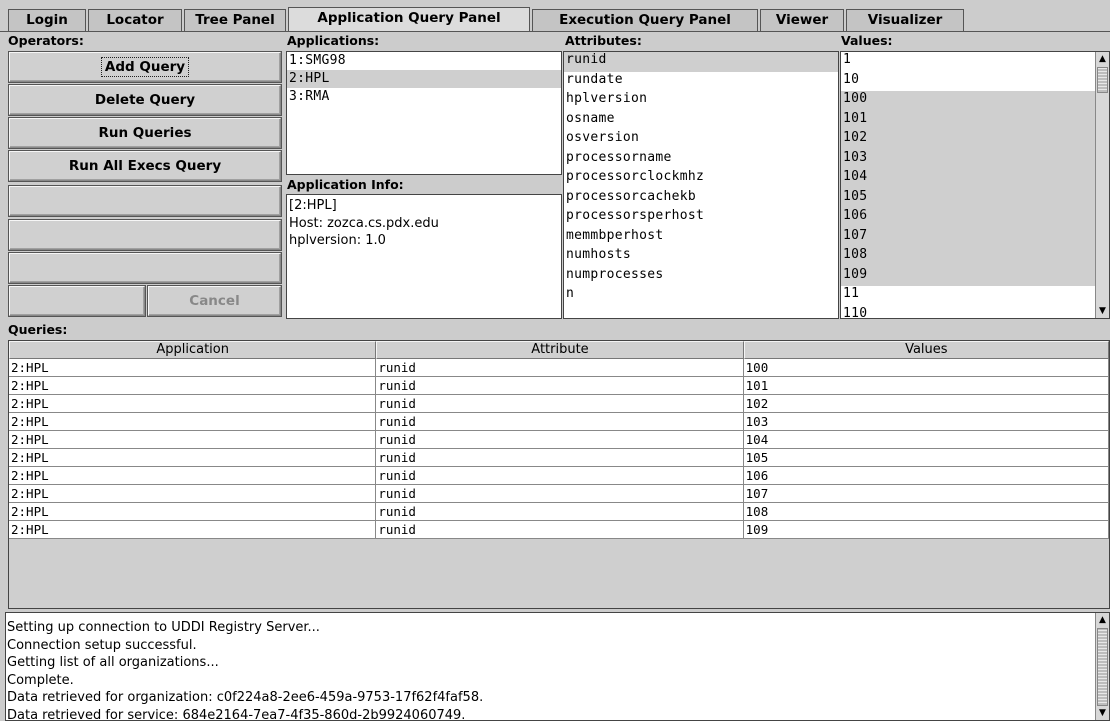 Image resolution: width=1110 pixels, height=721 pixels. I want to click on value-item: 106, so click(975, 218).